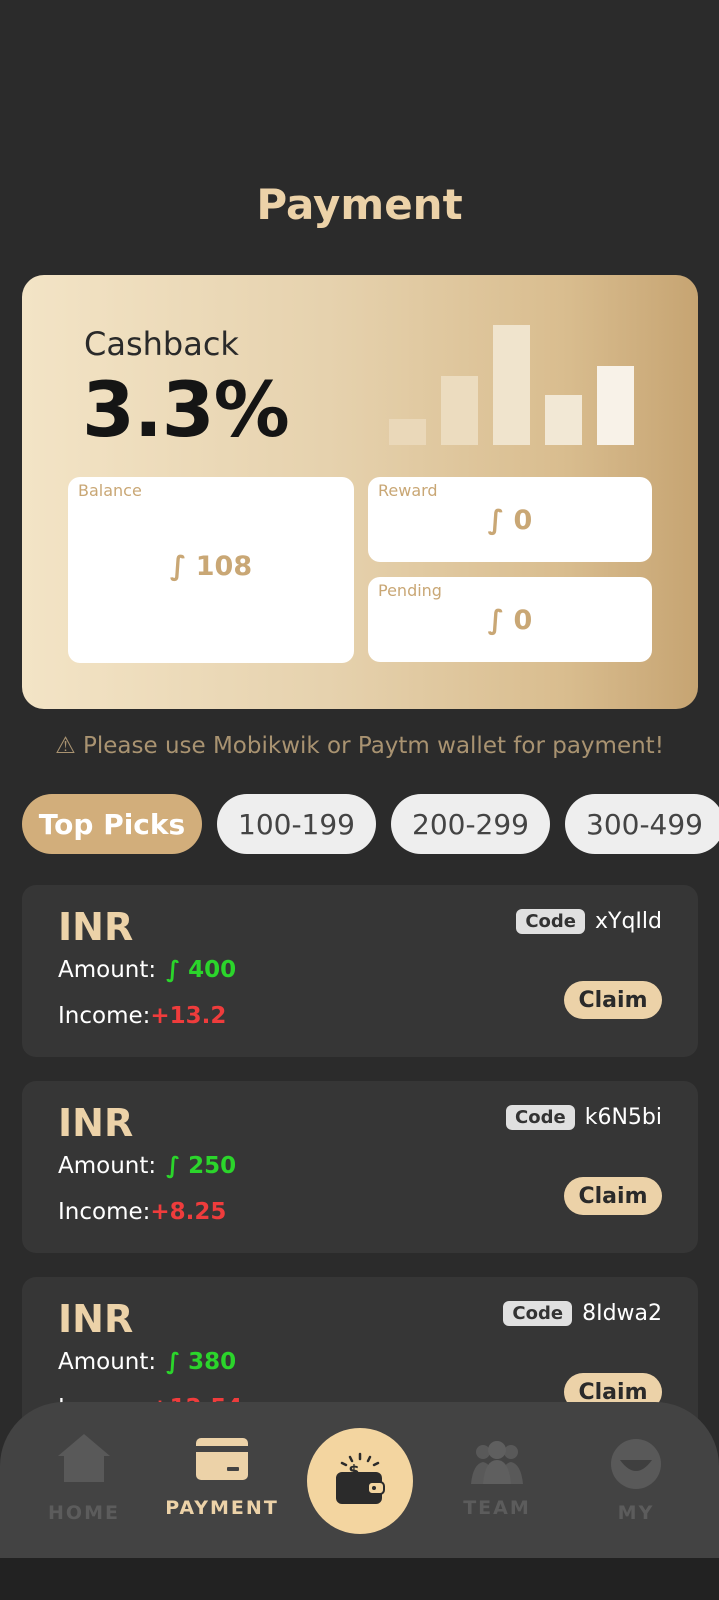  Describe the element at coordinates (514, 385) in the screenshot. I see `bar-chart-icon` at that location.